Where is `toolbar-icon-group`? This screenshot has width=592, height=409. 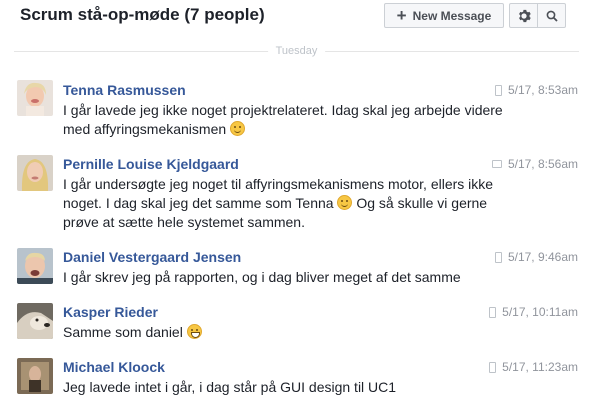 toolbar-icon-group is located at coordinates (537, 15).